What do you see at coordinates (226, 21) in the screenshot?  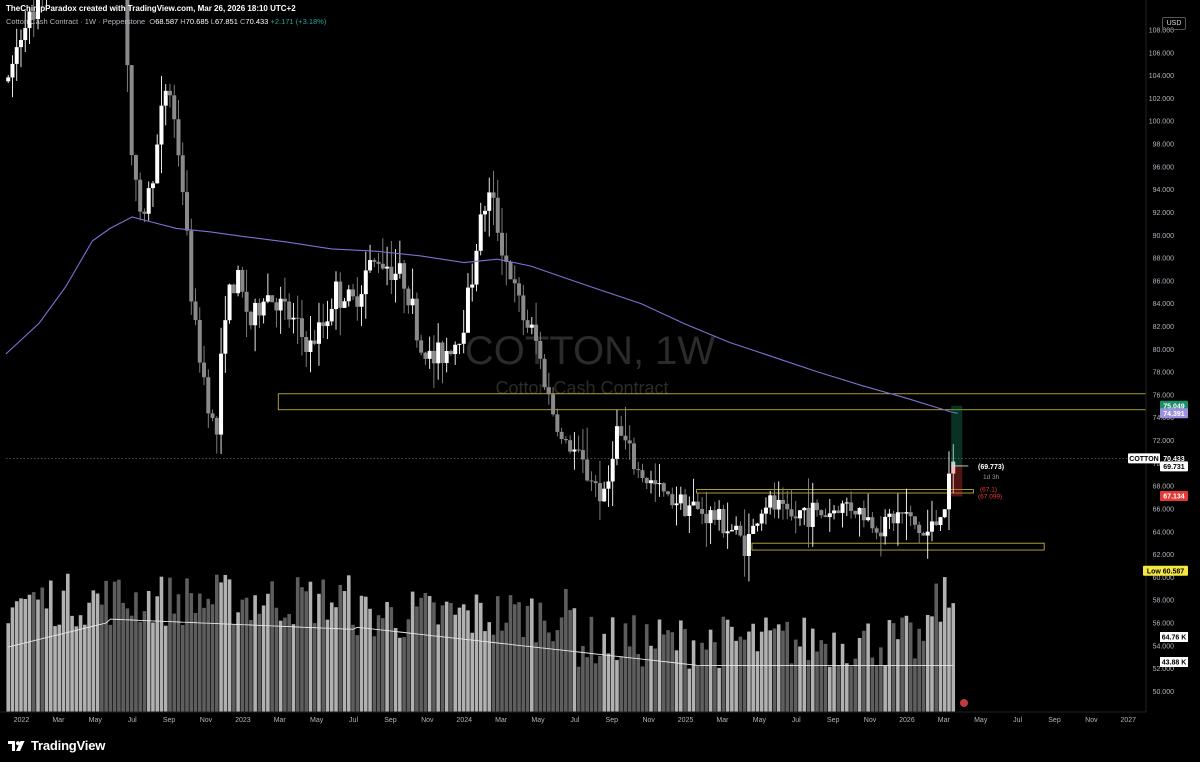 I see `low-value: 67.851` at bounding box center [226, 21].